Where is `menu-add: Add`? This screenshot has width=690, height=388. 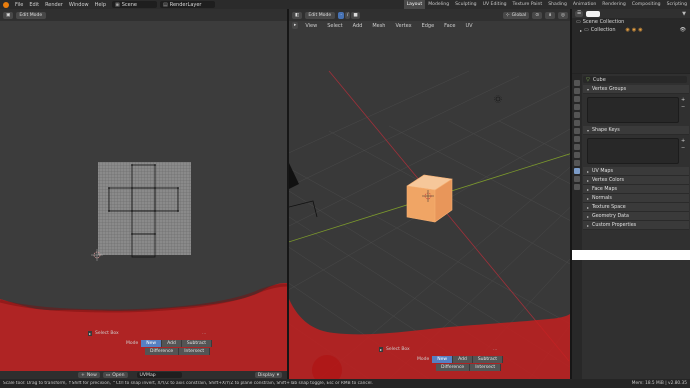
menu-add: Add is located at coordinates (358, 26).